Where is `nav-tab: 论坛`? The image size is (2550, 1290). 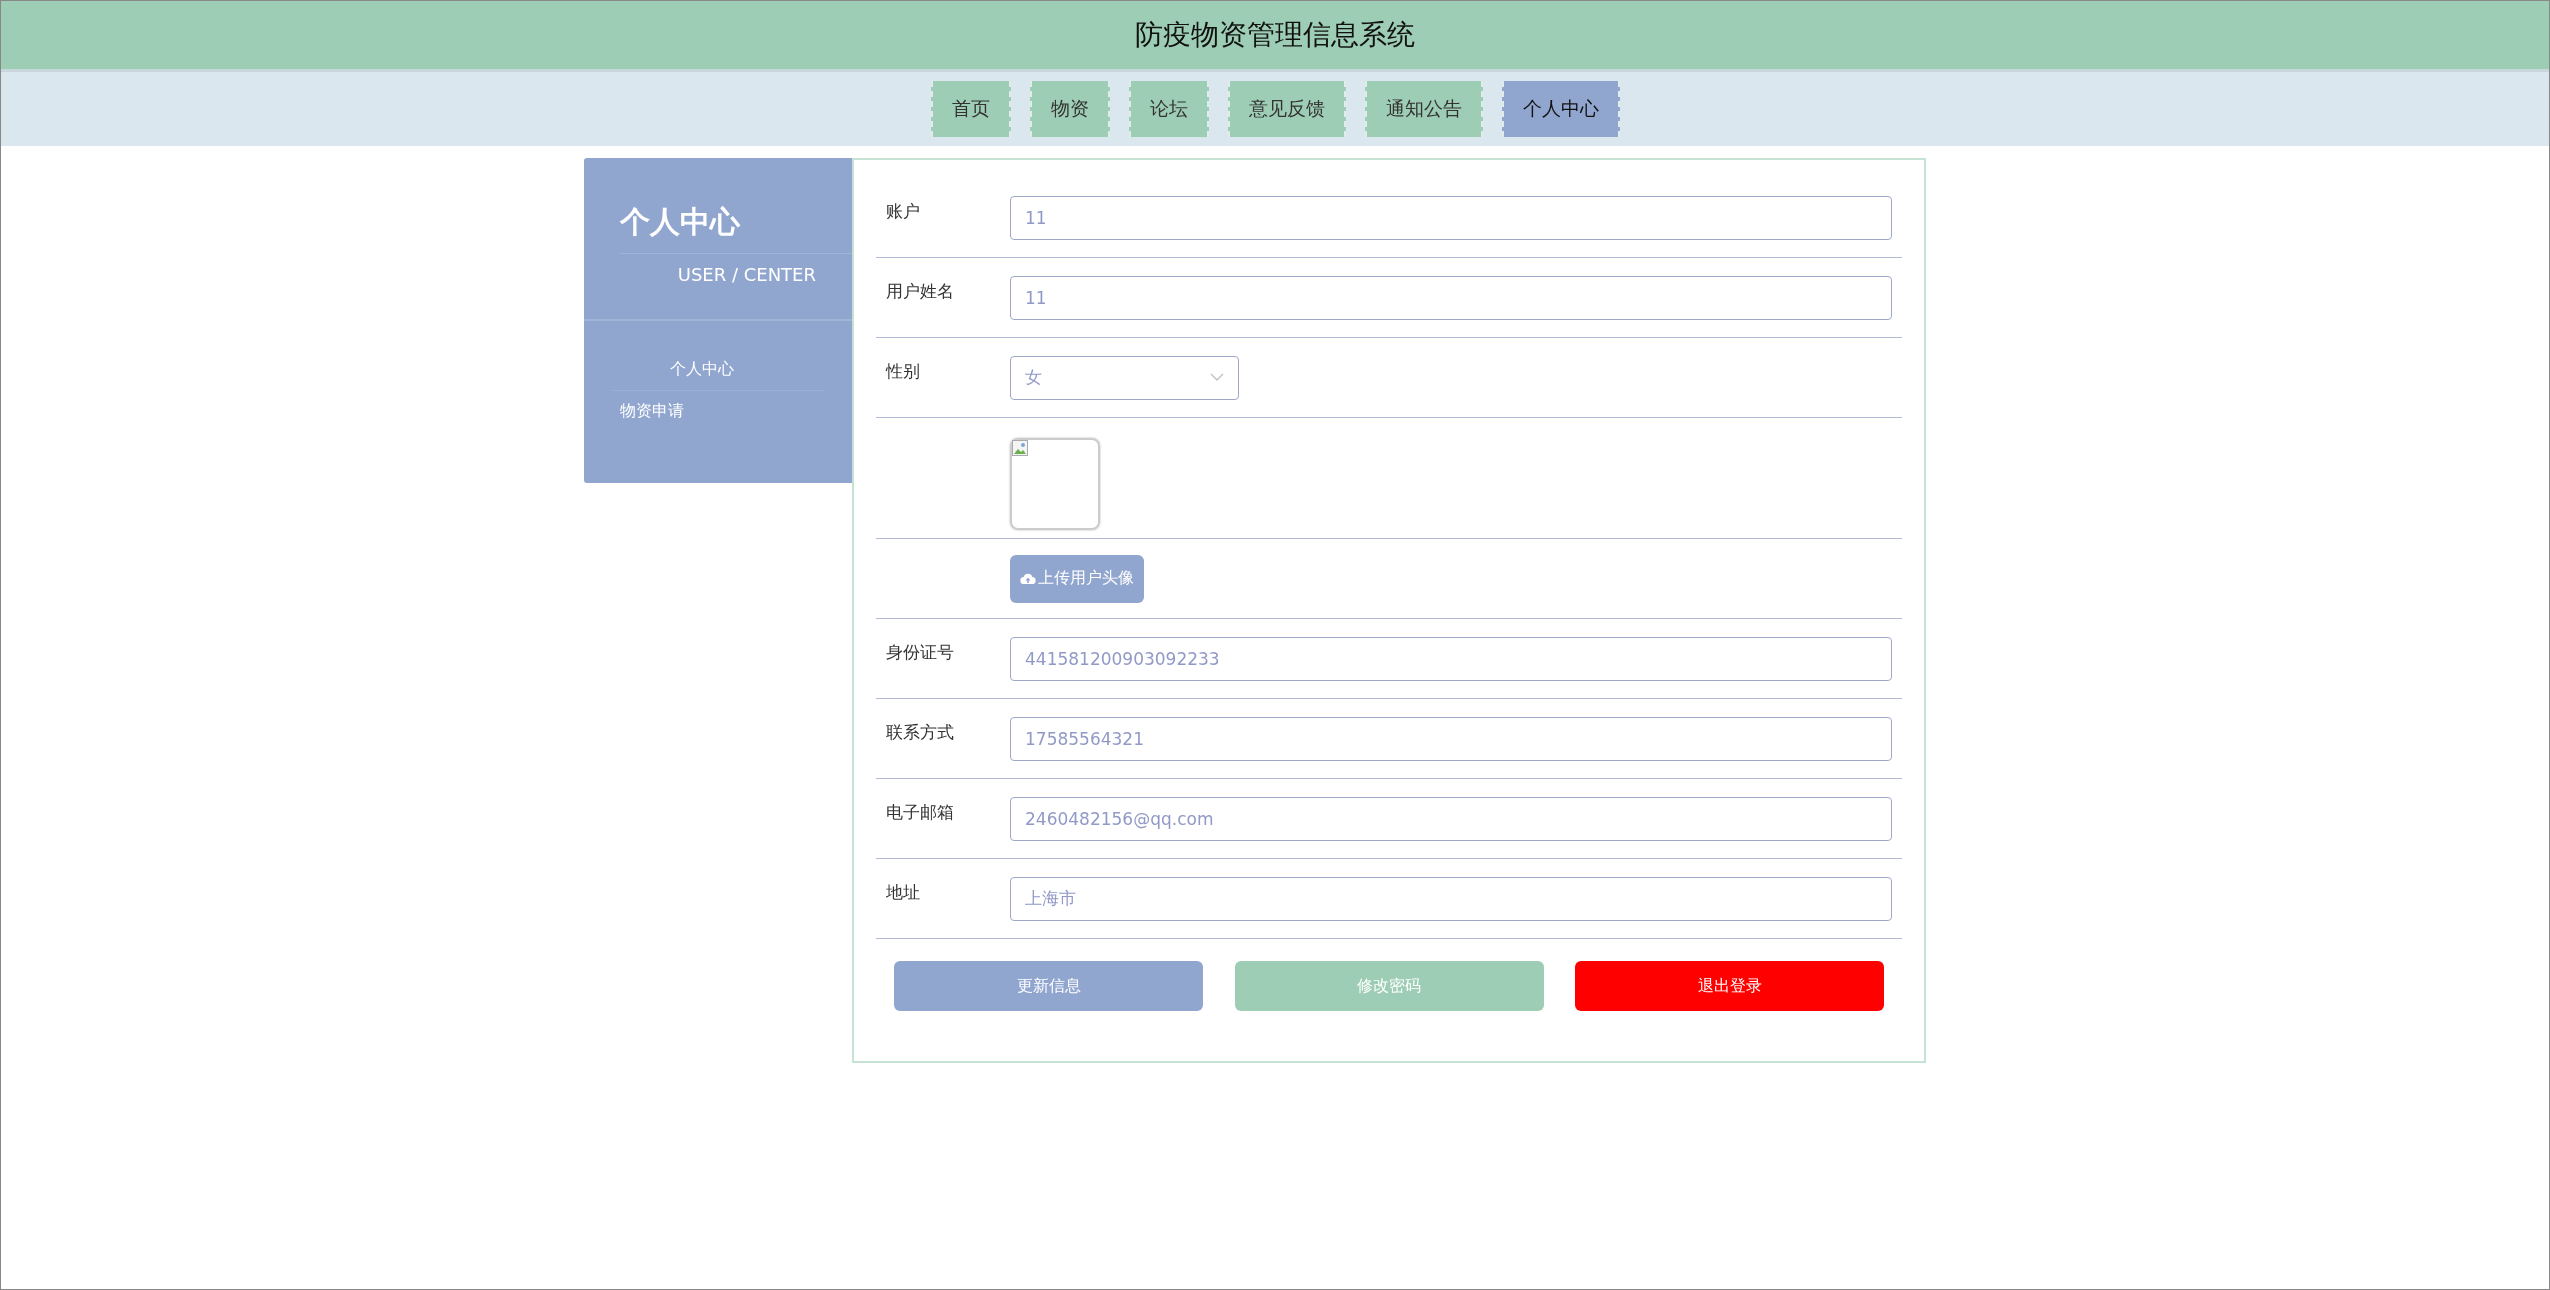
nav-tab: 论坛 is located at coordinates (1168, 109).